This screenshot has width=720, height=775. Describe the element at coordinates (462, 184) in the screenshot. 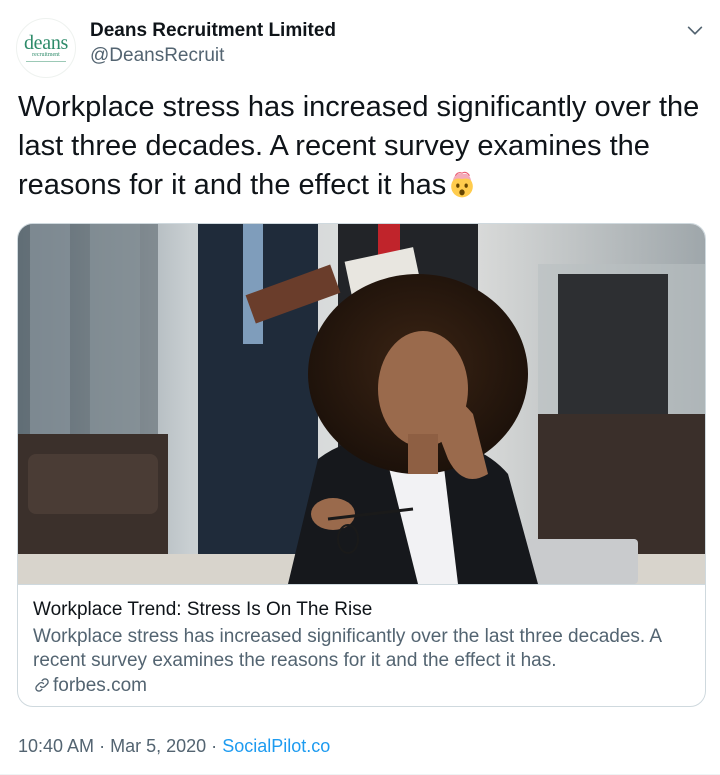

I see `exploding-head-icon` at that location.